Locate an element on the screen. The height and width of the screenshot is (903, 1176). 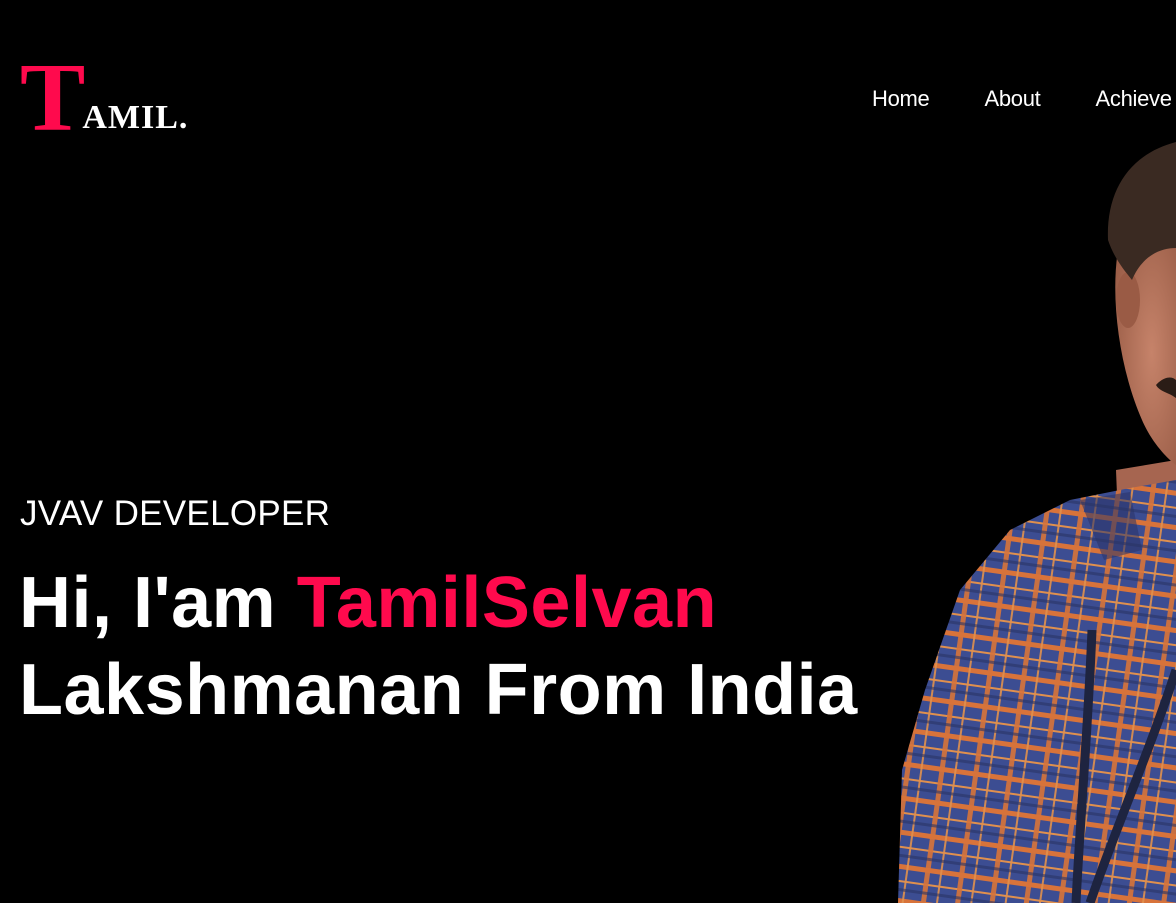
hero-greeting: Hi, I'am is located at coordinates (158, 603).